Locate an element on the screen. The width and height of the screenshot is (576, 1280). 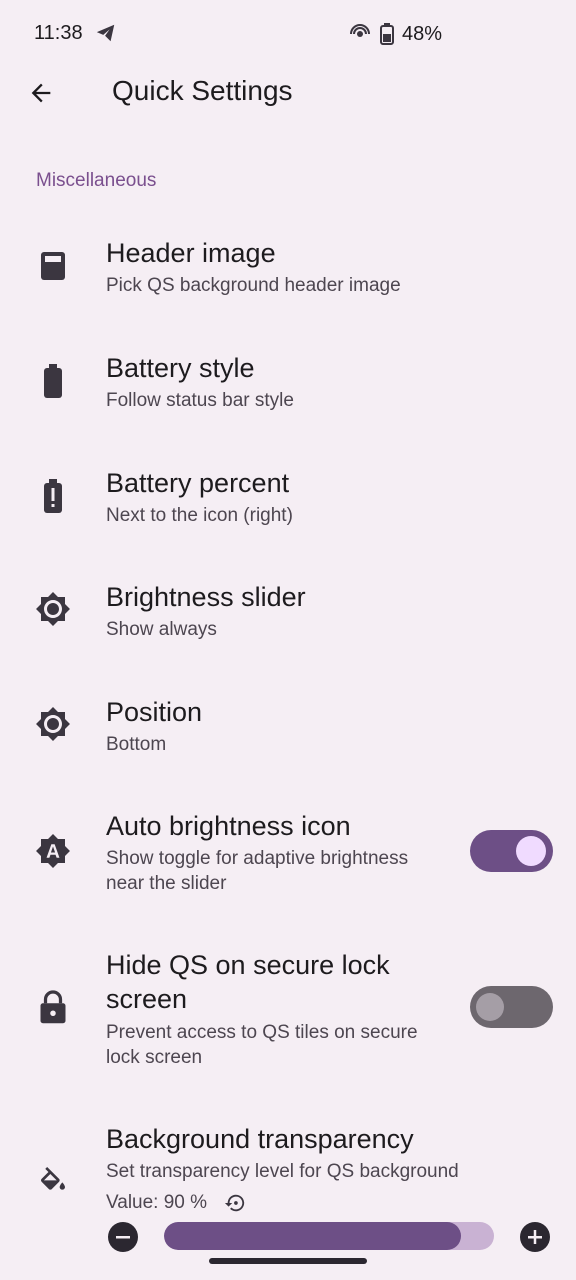
plus-icon is located at coordinates (535, 1237).